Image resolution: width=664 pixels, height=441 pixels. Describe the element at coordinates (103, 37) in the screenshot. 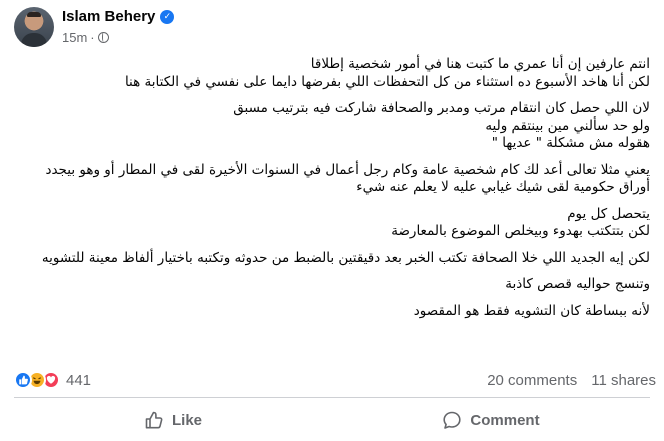

I see `globe-icon` at that location.